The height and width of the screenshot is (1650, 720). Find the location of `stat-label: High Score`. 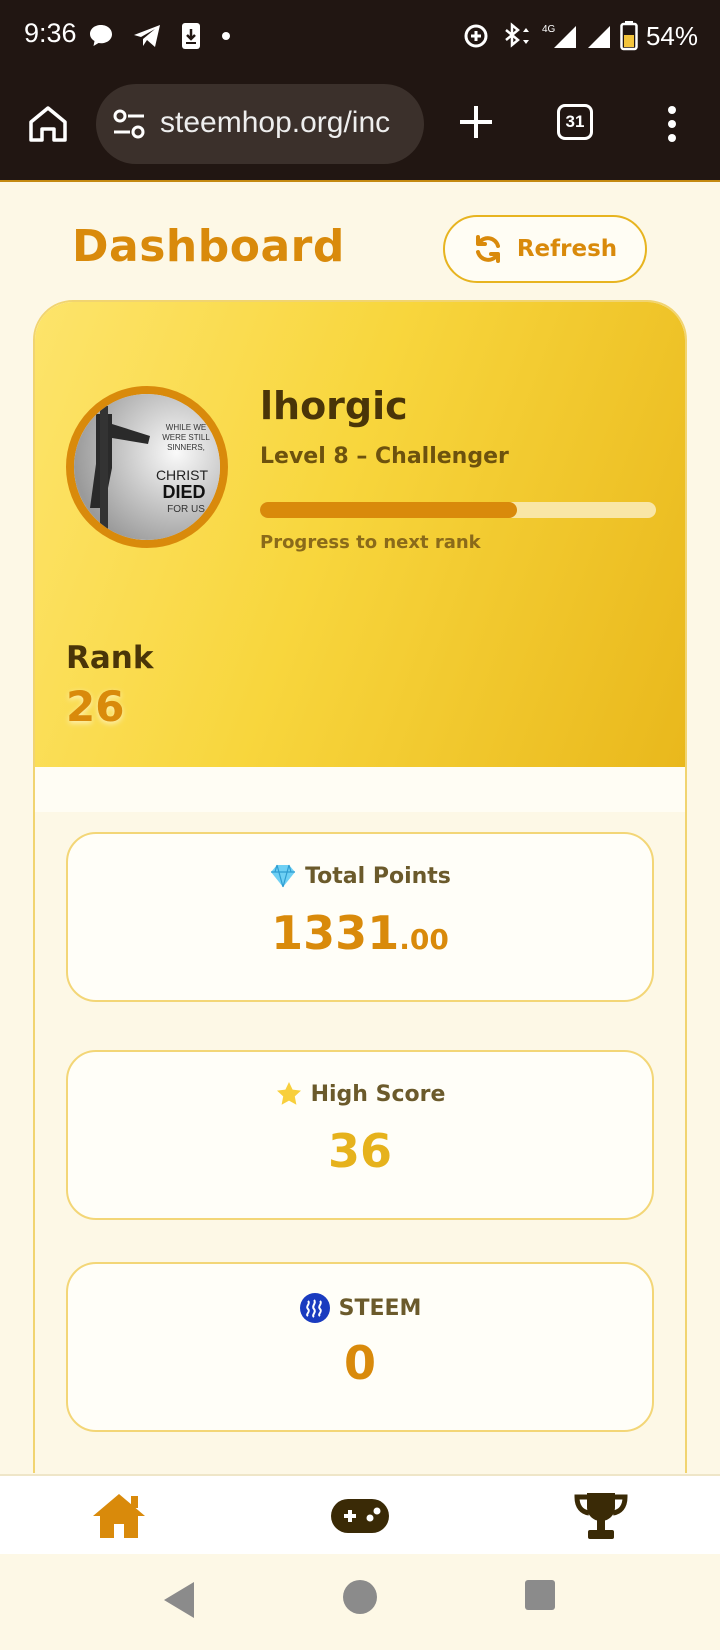

stat-label: High Score is located at coordinates (378, 1094).